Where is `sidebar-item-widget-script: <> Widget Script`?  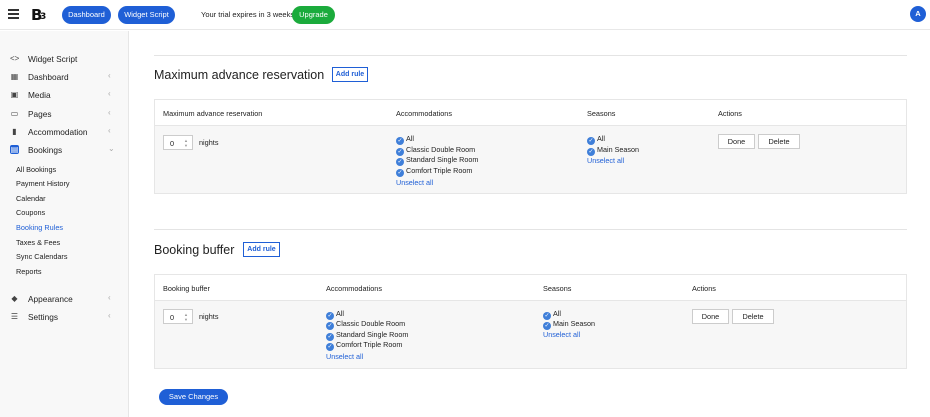 sidebar-item-widget-script: <> Widget Script is located at coordinates (64, 59).